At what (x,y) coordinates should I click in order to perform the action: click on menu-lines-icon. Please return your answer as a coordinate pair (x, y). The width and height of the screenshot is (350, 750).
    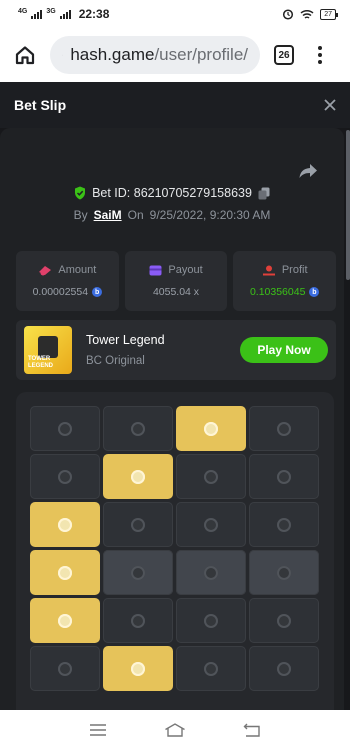
    Looking at the image, I should click on (98, 730).